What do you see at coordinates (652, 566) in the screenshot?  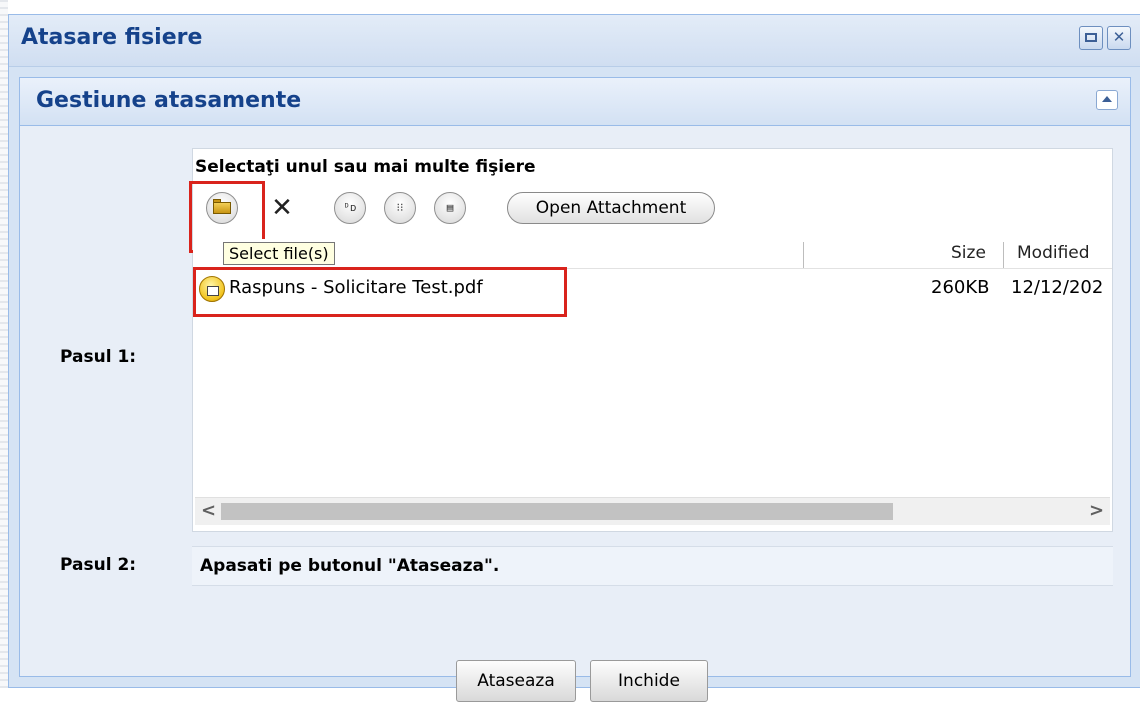 I see `step2-instruction: Apasati pe butonul "Ataseaza".` at bounding box center [652, 566].